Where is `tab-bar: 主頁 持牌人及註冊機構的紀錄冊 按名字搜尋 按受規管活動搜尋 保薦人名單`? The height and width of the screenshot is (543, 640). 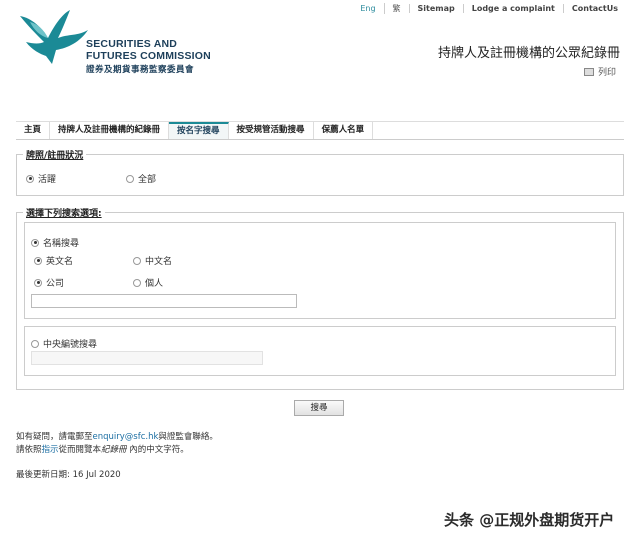
tab-bar: 主頁 持牌人及註冊機構的紀錄冊 按名字搜尋 按受規管活動搜尋 保薦人名單 is located at coordinates (320, 130).